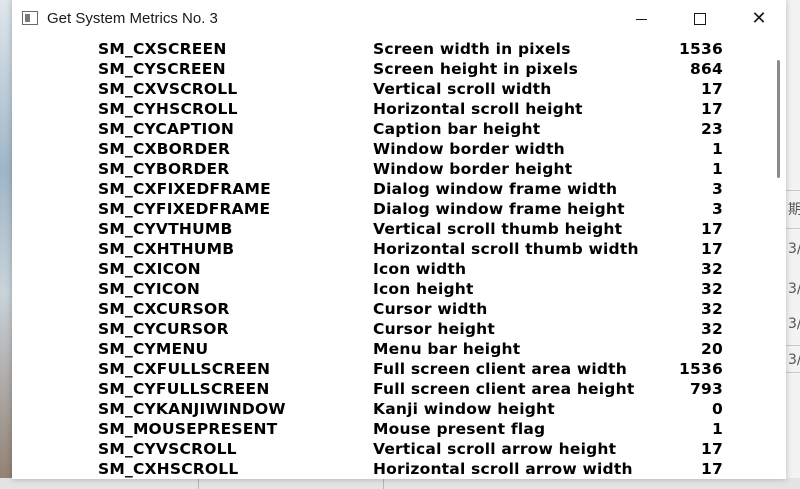  What do you see at coordinates (168, 109) in the screenshot?
I see `metric-name: SM_CYHSCROLL` at bounding box center [168, 109].